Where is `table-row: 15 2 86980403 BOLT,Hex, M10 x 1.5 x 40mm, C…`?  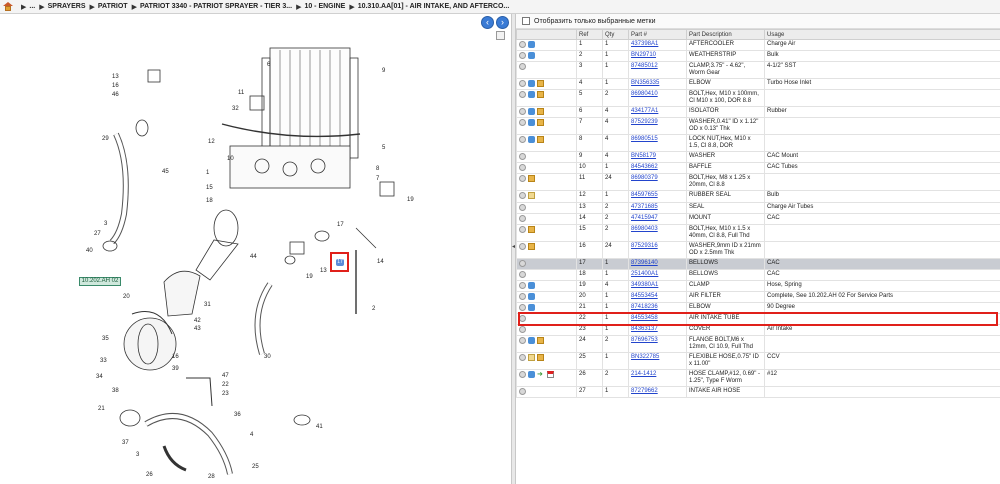 table-row: 15 2 86980403 BOLT,Hex, M10 x 1.5 x 40mm, C… is located at coordinates (758, 232).